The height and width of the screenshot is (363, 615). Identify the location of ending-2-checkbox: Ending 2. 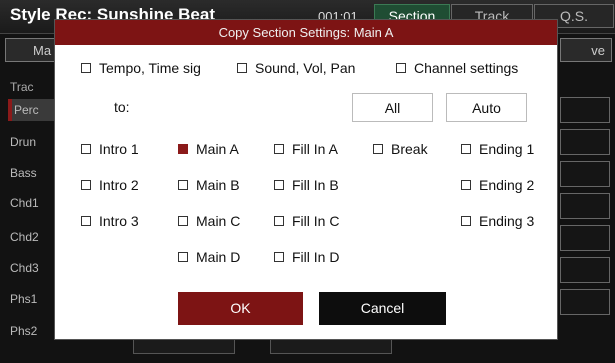
(497, 185).